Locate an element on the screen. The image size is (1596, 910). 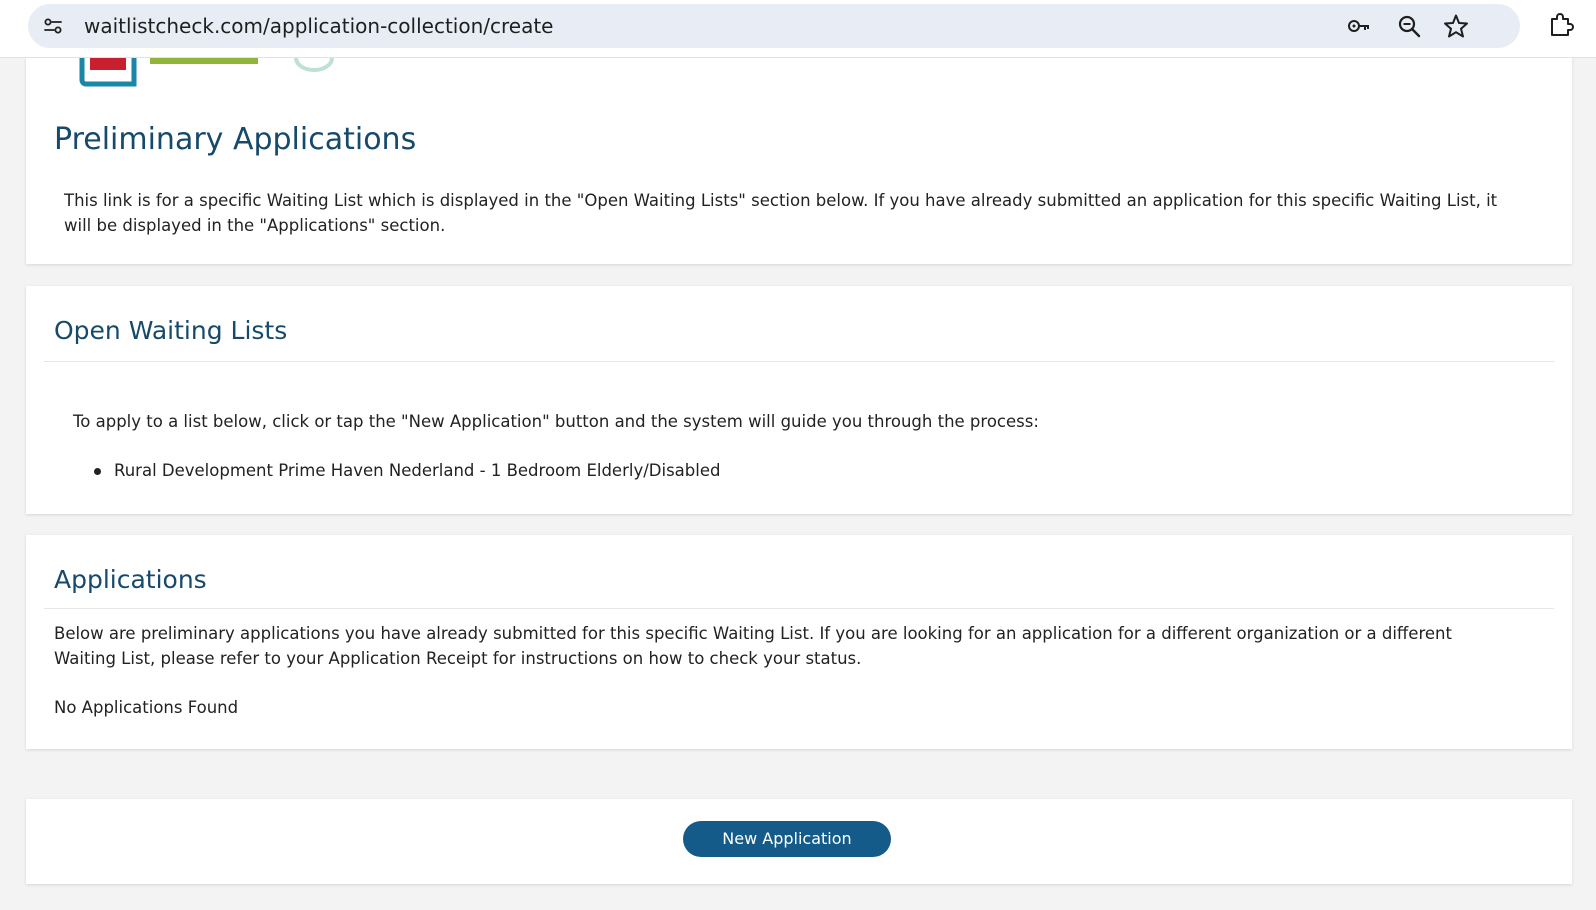
bookmark-star-icon is located at coordinates (1456, 26).